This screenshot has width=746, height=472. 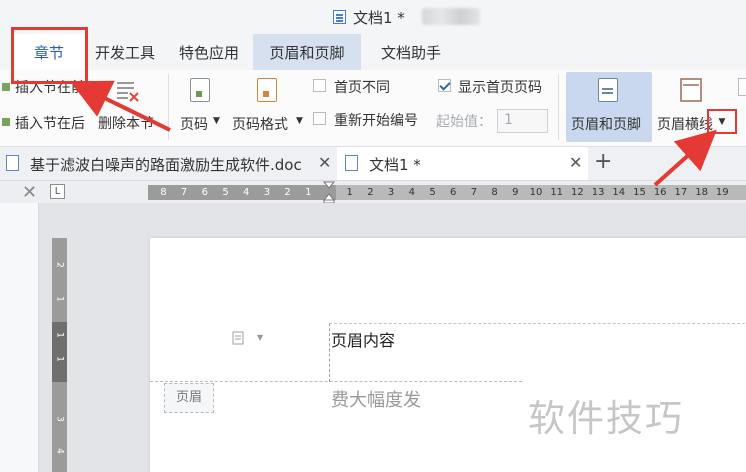 I want to click on header-horizontal-line-label: 页眉横线, so click(x=685, y=125).